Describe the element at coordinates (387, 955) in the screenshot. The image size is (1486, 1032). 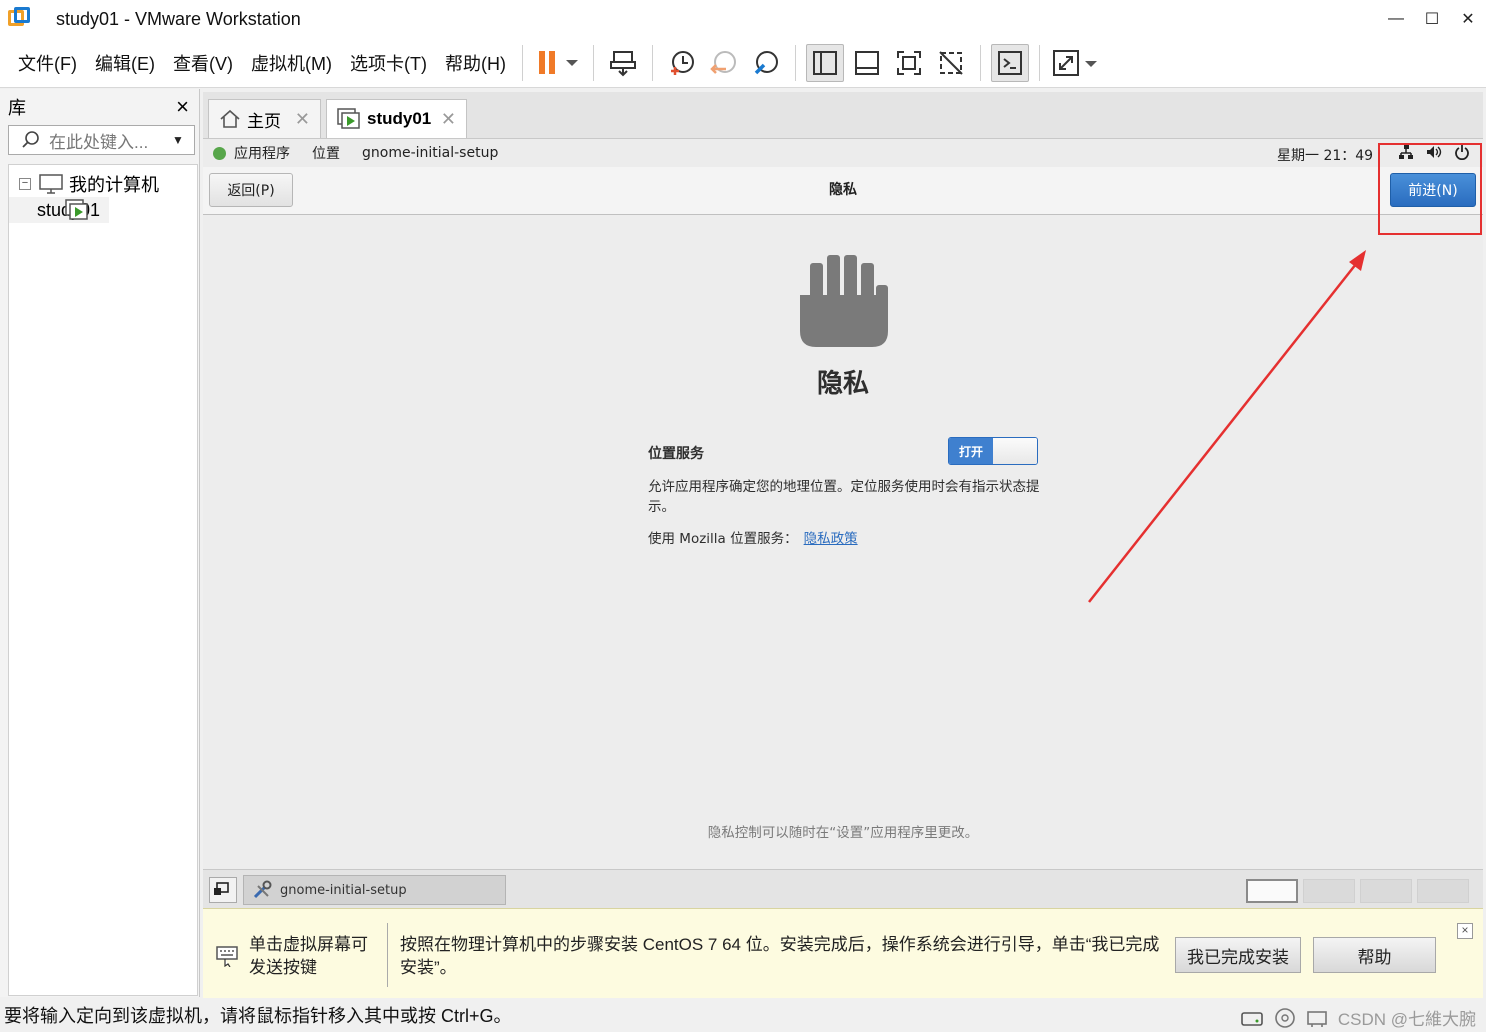
I see `hint-separator` at that location.